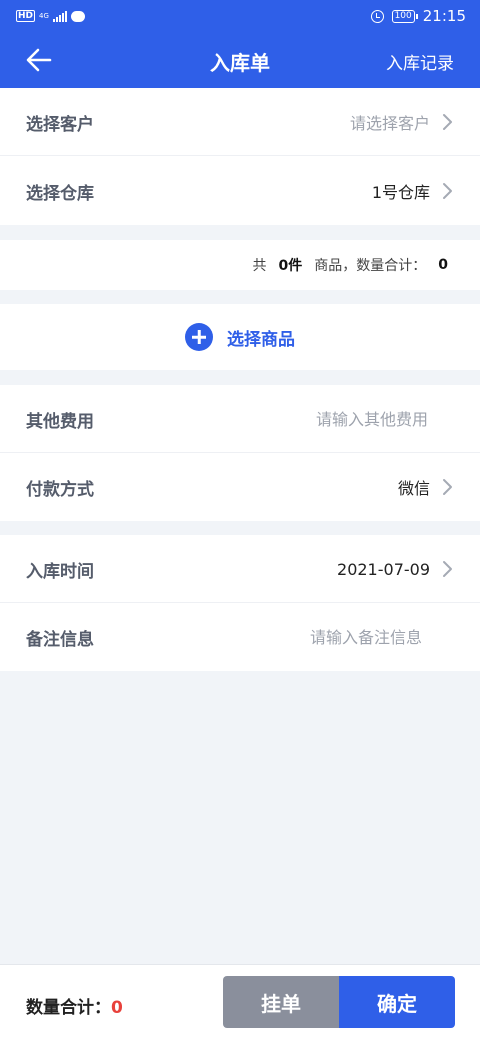 This screenshot has width=480, height=1040. What do you see at coordinates (240, 569) in the screenshot?
I see `stock-in-date-row: 入库时间 2021-07-09` at bounding box center [240, 569].